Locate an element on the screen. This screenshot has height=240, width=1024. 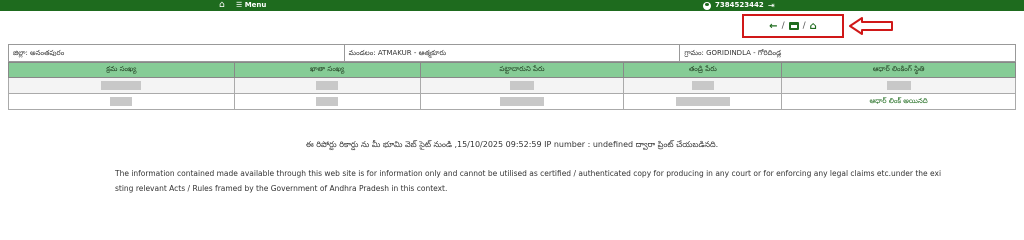
left-arrow-annotation-icon is located at coordinates (871, 26).